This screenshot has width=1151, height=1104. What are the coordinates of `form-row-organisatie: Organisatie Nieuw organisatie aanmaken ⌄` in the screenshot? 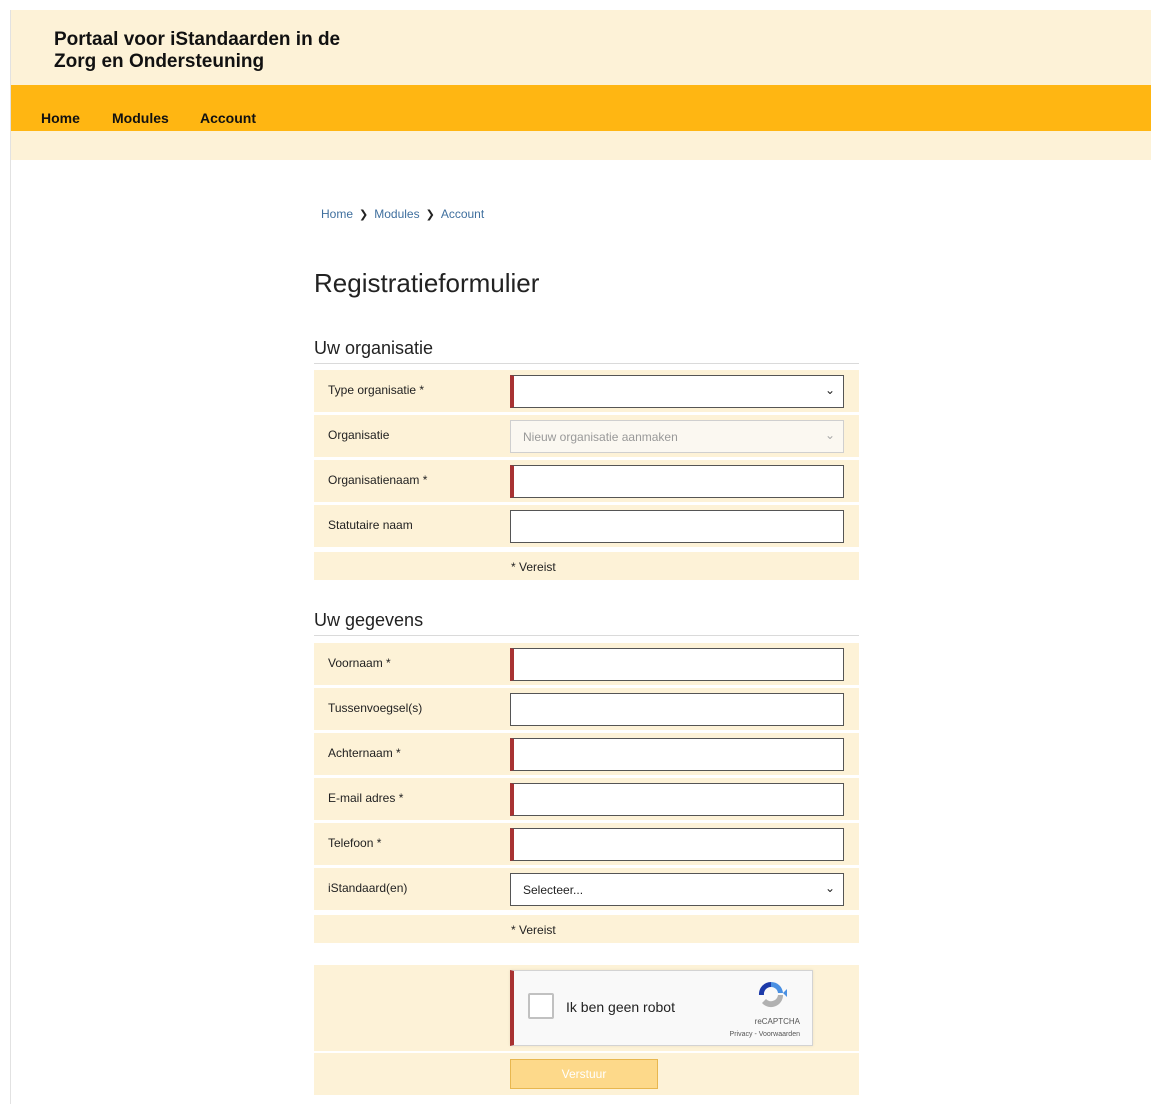 It's located at (586, 436).